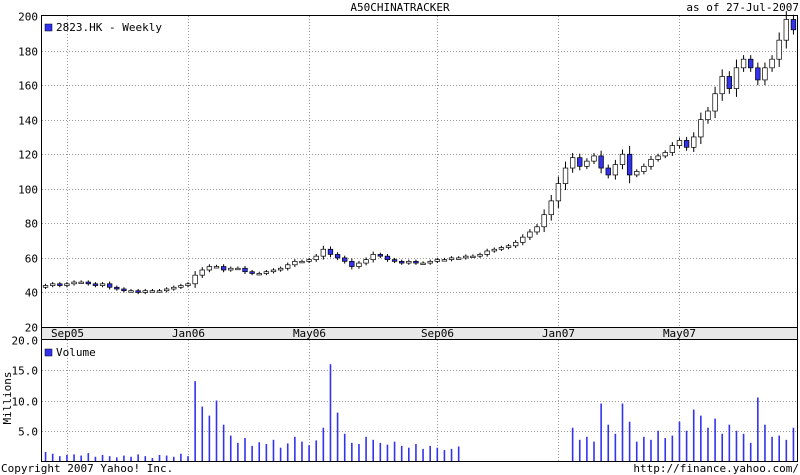 The height and width of the screenshot is (475, 800). I want to click on source-url: http://finance.yahoo.com/, so click(716, 468).